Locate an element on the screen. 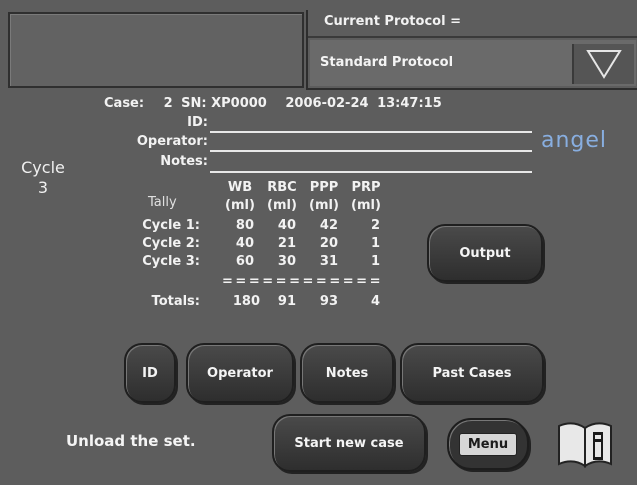 Image resolution: width=637 pixels, height=485 pixels. protocol-title: Current Protocol = is located at coordinates (392, 21).